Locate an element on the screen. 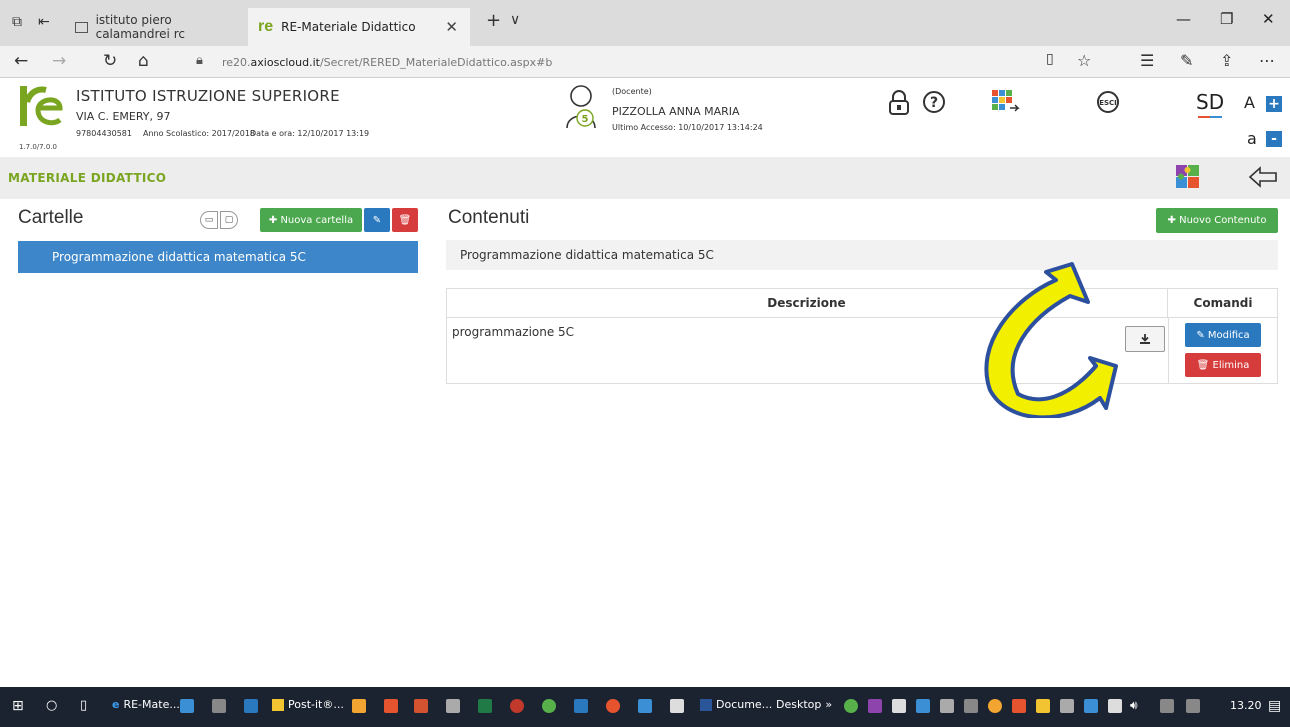 This screenshot has height=727, width=1290. close-folder-icon: ▢ is located at coordinates (229, 220).